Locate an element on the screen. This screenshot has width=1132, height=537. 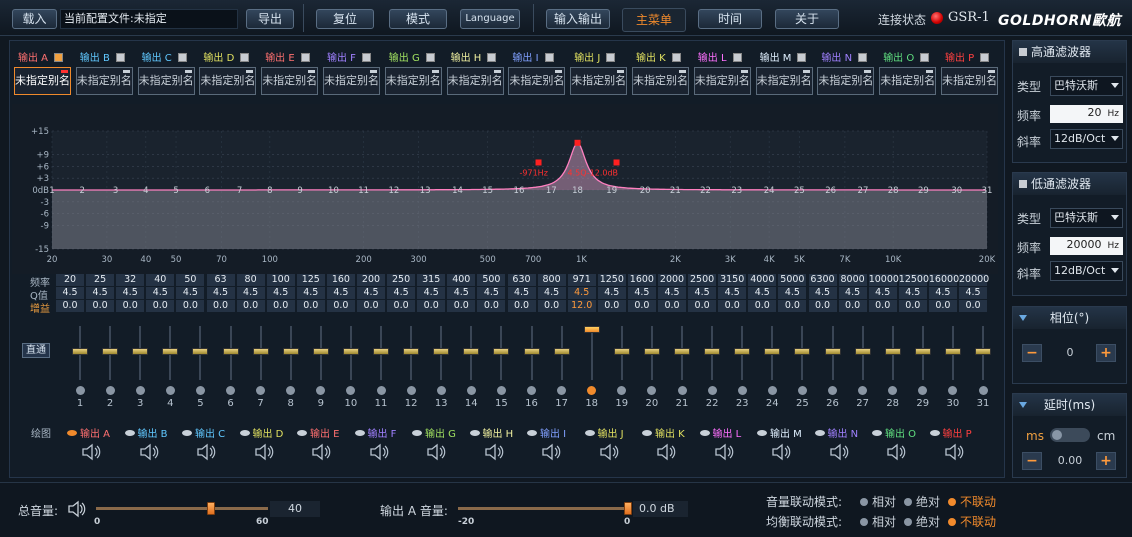
highpass-enable-checkbox is located at coordinates (1023, 52).